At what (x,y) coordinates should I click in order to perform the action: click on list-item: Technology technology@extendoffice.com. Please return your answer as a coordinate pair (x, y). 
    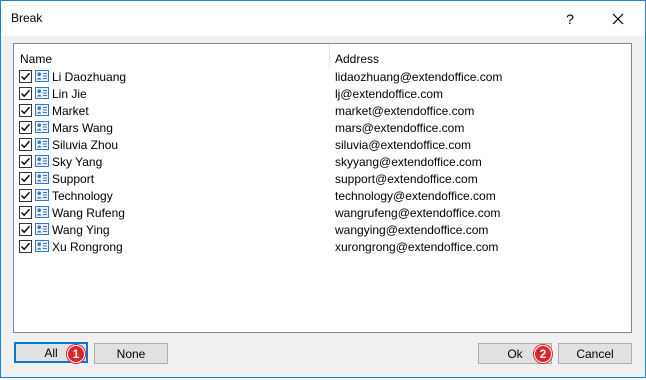
    Looking at the image, I should click on (322, 196).